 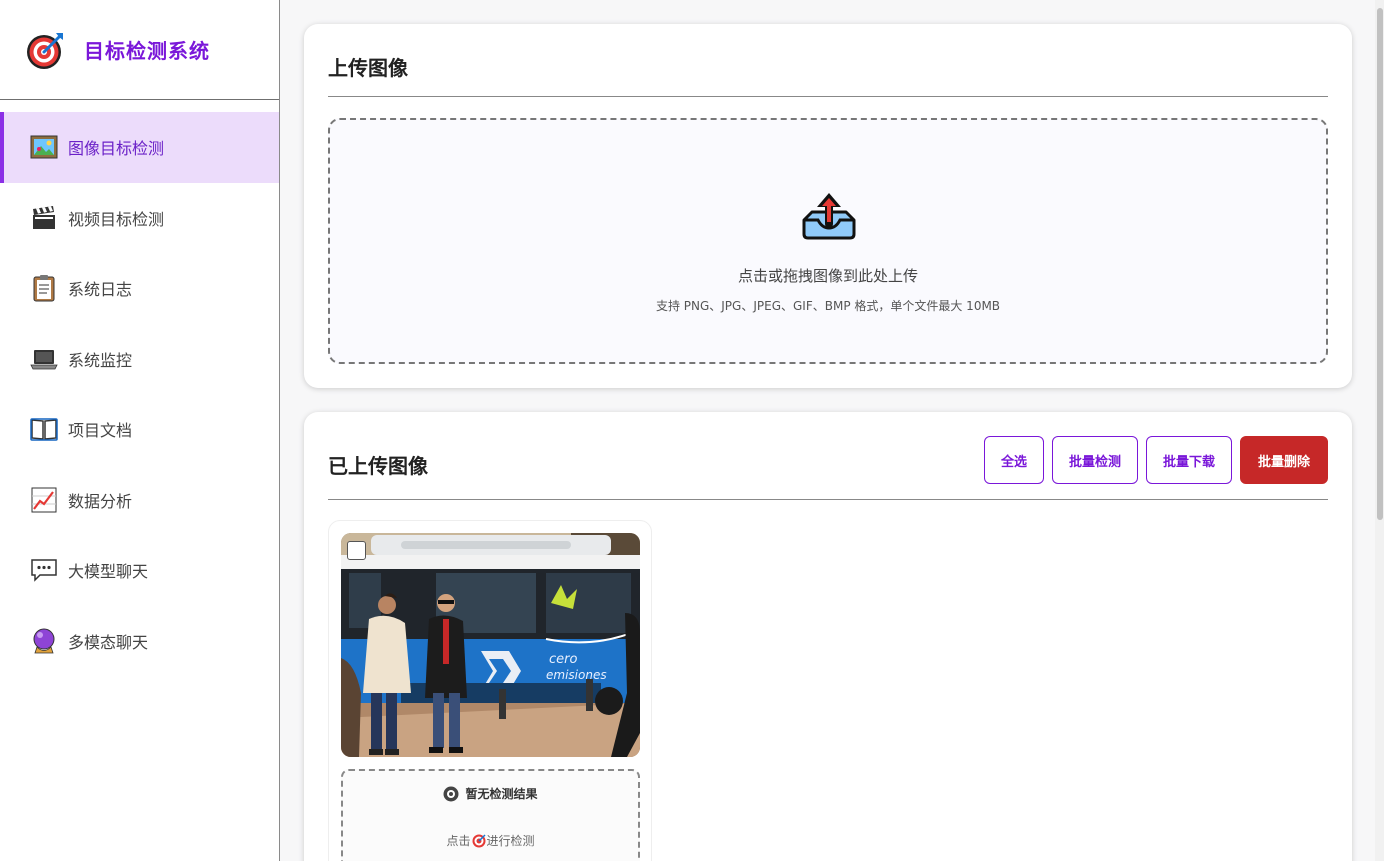 I want to click on sidebar-item-video-detection: 视频目标检测, so click(x=139, y=218).